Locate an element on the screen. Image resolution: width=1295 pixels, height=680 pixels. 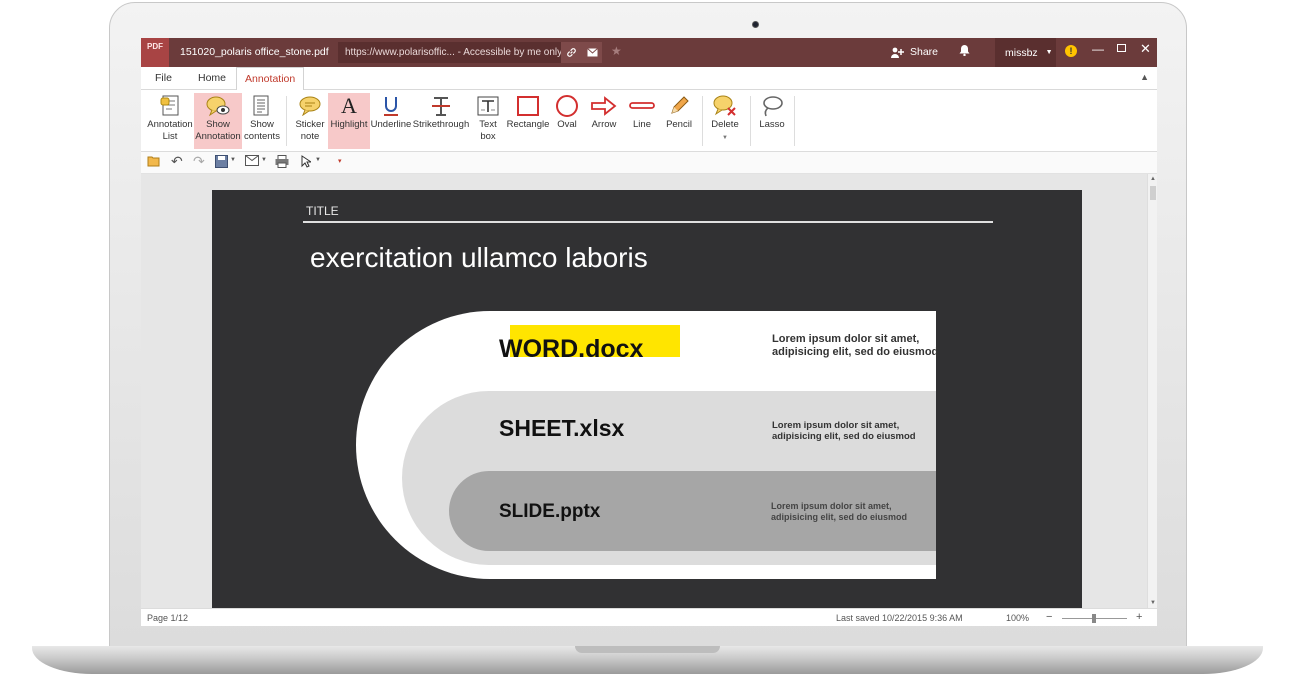
text-box-icon is located at coordinates (488, 106).